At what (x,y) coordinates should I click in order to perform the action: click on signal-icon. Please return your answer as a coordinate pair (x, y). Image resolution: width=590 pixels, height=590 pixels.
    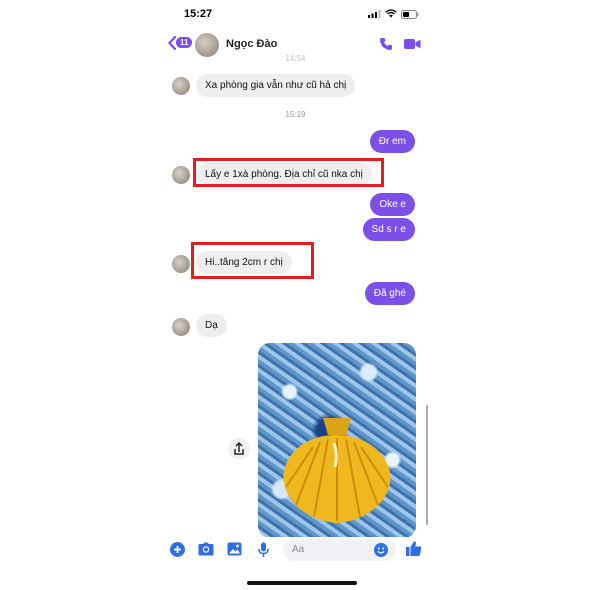
    Looking at the image, I should click on (374, 14).